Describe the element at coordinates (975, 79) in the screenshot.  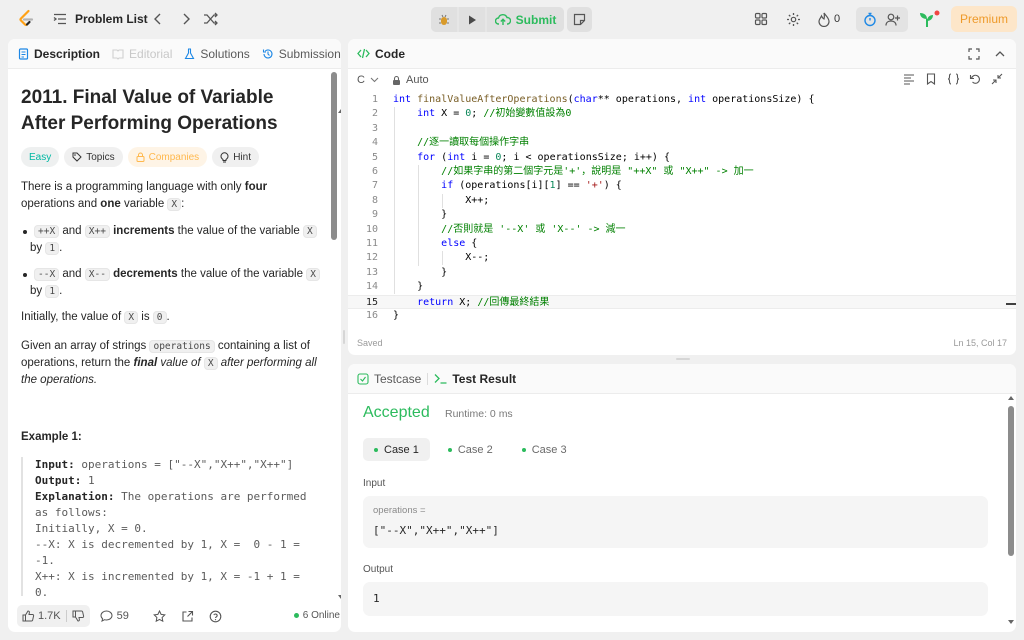
I see `reset-code-button` at that location.